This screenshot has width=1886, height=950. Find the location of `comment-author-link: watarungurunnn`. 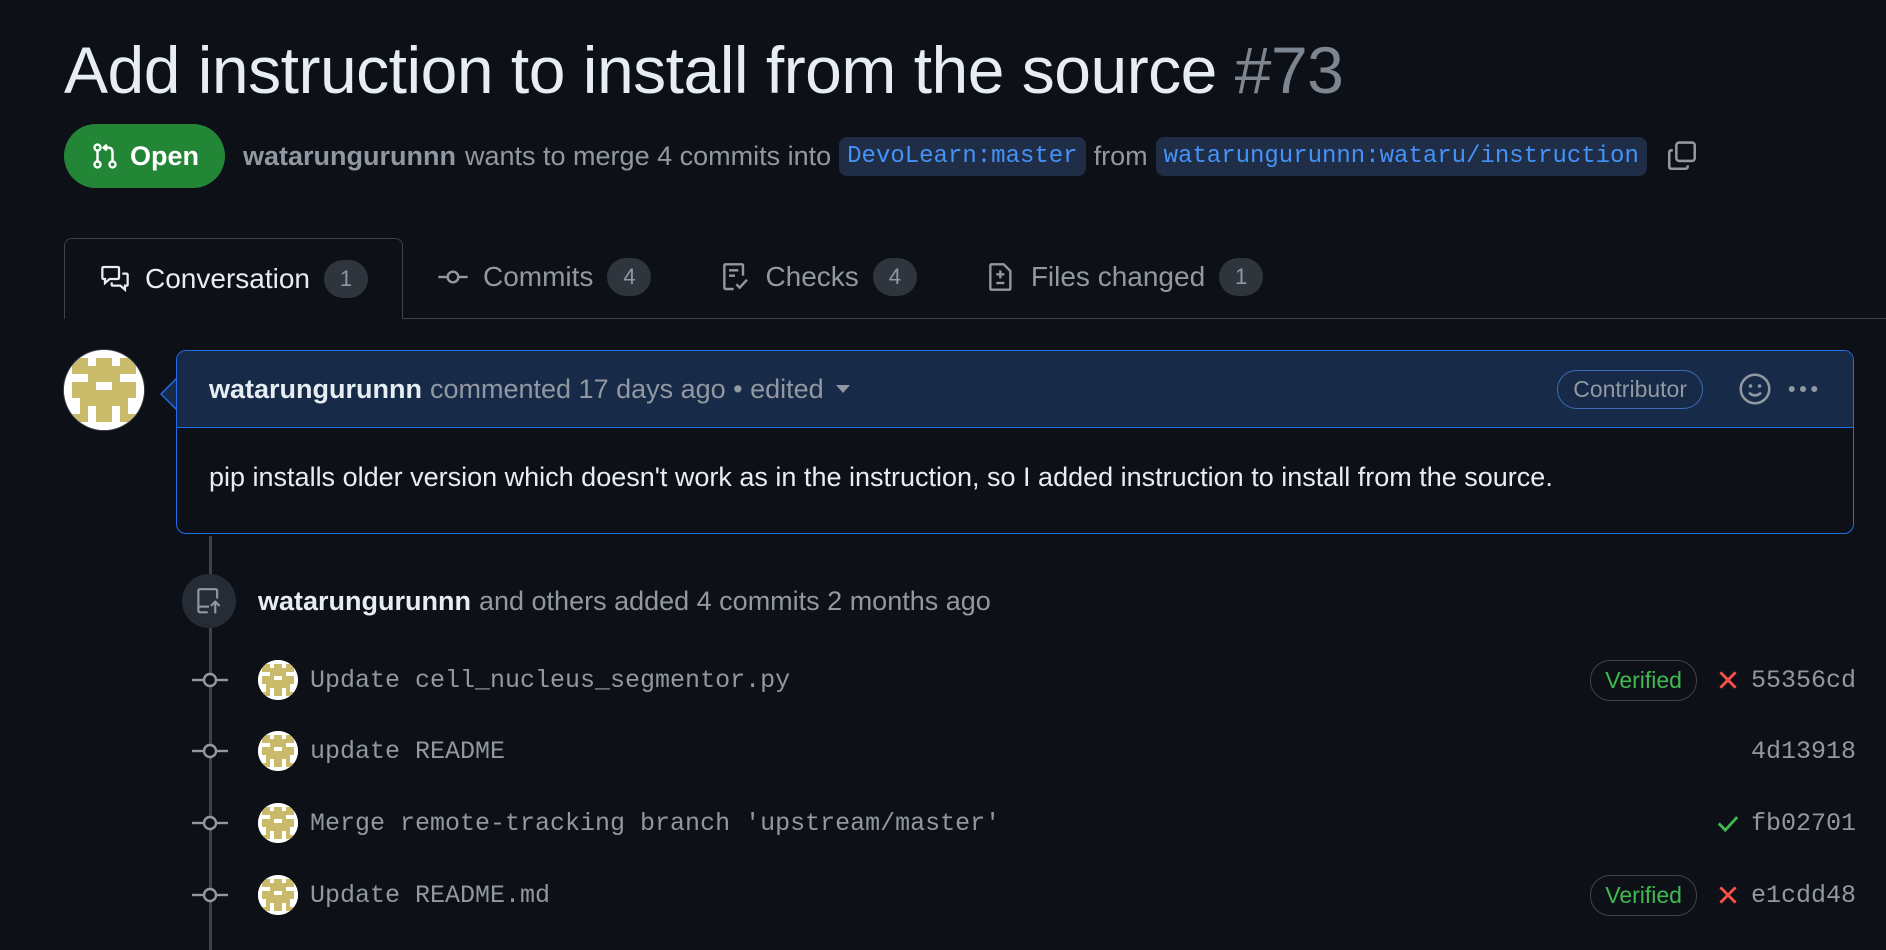

comment-author-link: watarungurunnn is located at coordinates (315, 389).